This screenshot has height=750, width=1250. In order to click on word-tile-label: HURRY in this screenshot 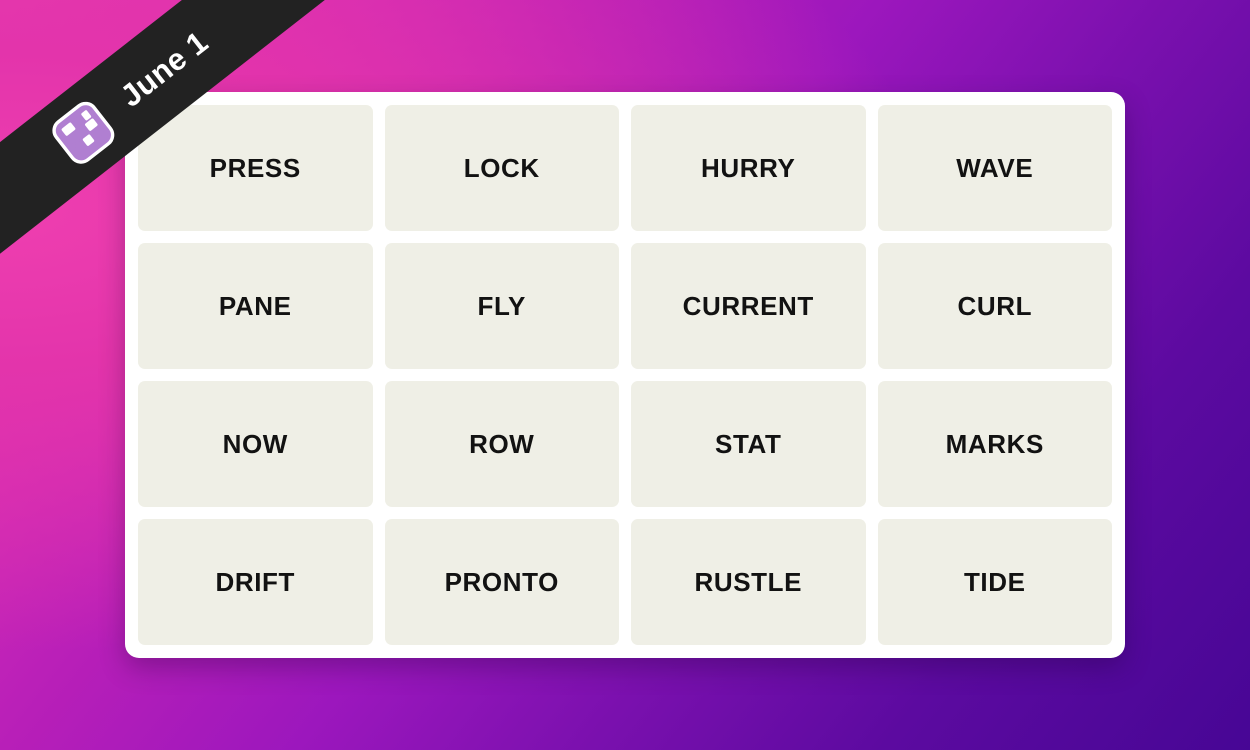, I will do `click(748, 168)`.